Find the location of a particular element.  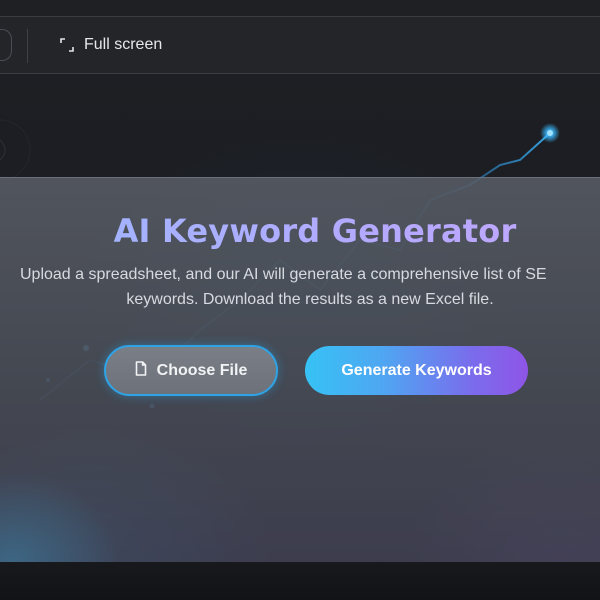

fullscreen-button: Full screen is located at coordinates (111, 45).